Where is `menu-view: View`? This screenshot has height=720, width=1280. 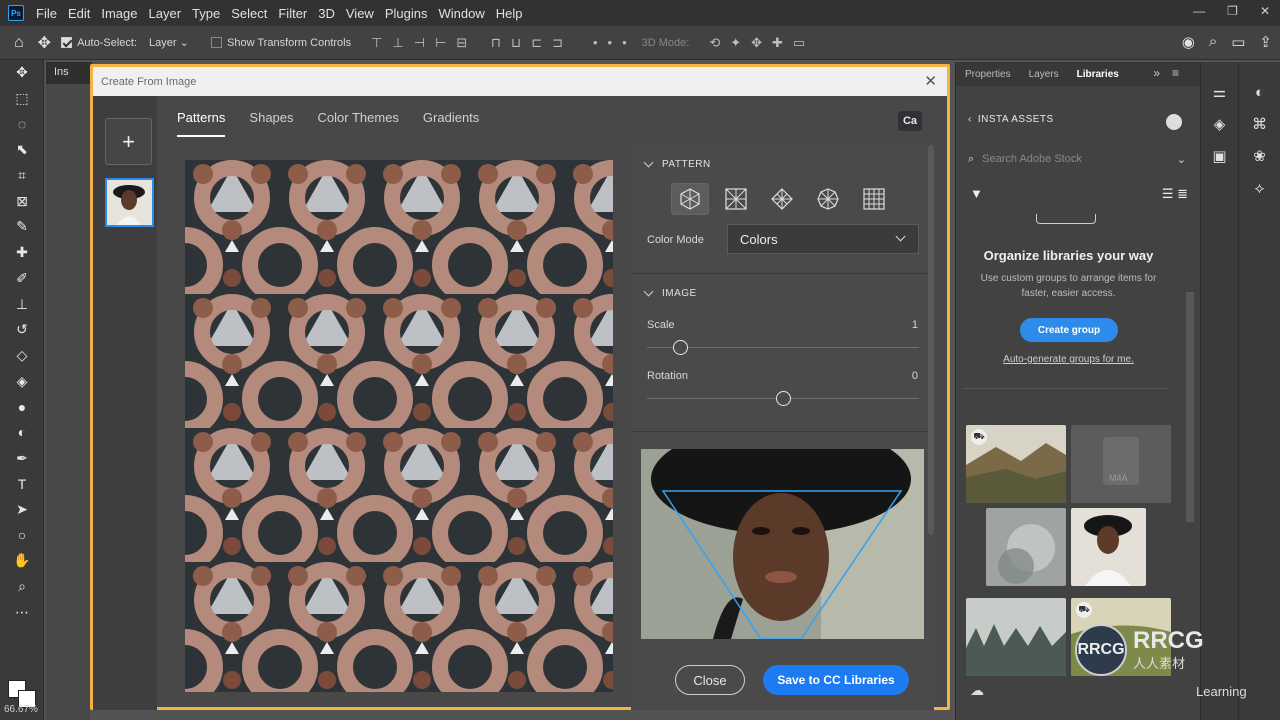 menu-view: View is located at coordinates (360, 13).